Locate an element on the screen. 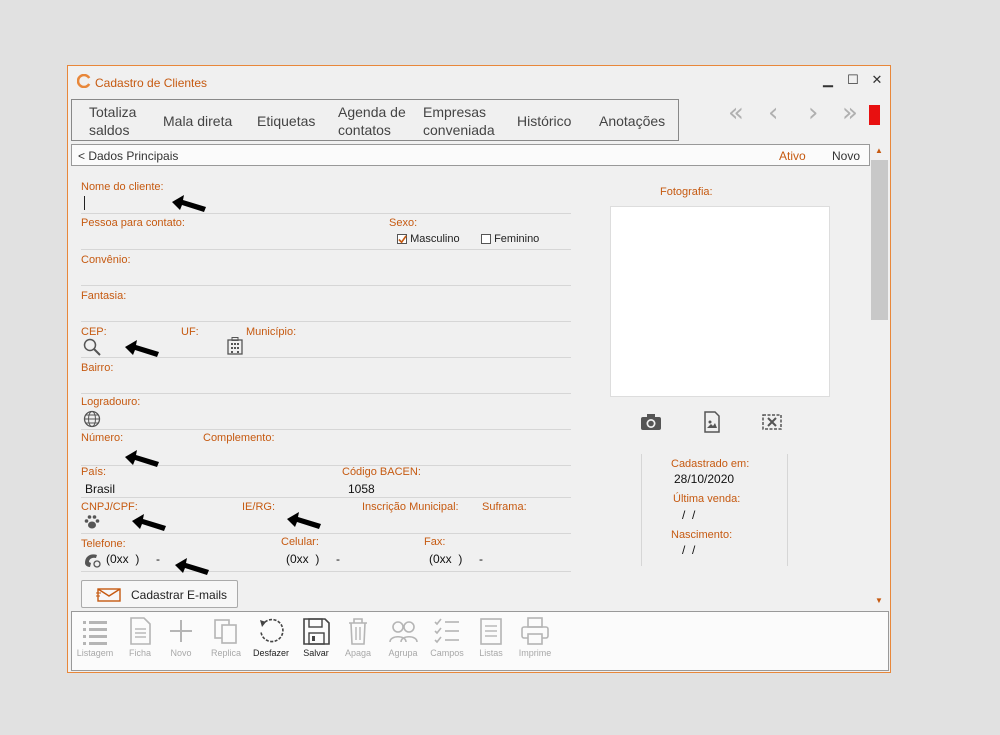  masculino-option: Masculino is located at coordinates (428, 239).